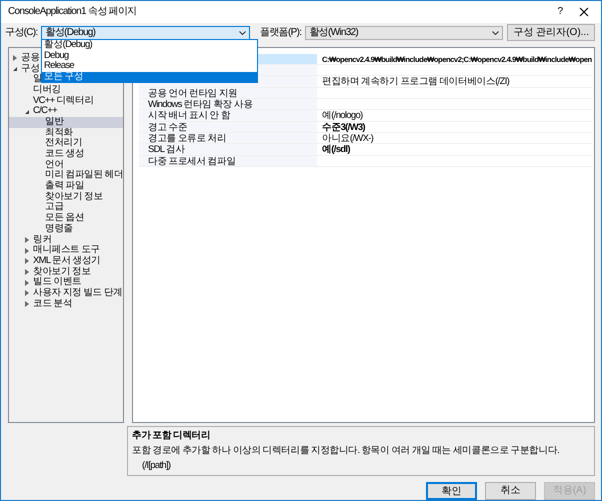 This screenshot has height=501, width=602. I want to click on property-name: 경고를 오류로 처리, so click(228, 138).